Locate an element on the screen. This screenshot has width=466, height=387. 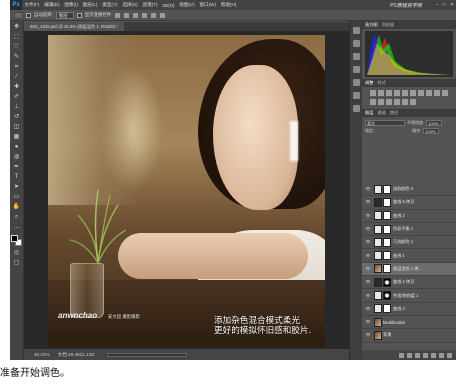
color-lookup-icon is located at coordinates (373, 102).